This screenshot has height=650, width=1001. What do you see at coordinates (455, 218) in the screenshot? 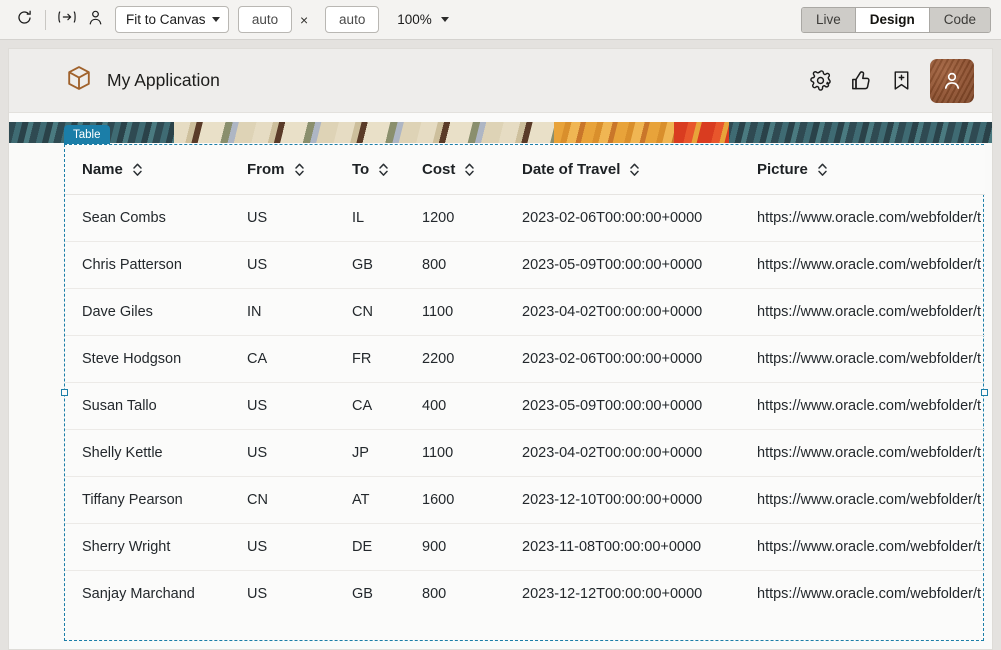
I see `cell-cost: 1200` at bounding box center [455, 218].